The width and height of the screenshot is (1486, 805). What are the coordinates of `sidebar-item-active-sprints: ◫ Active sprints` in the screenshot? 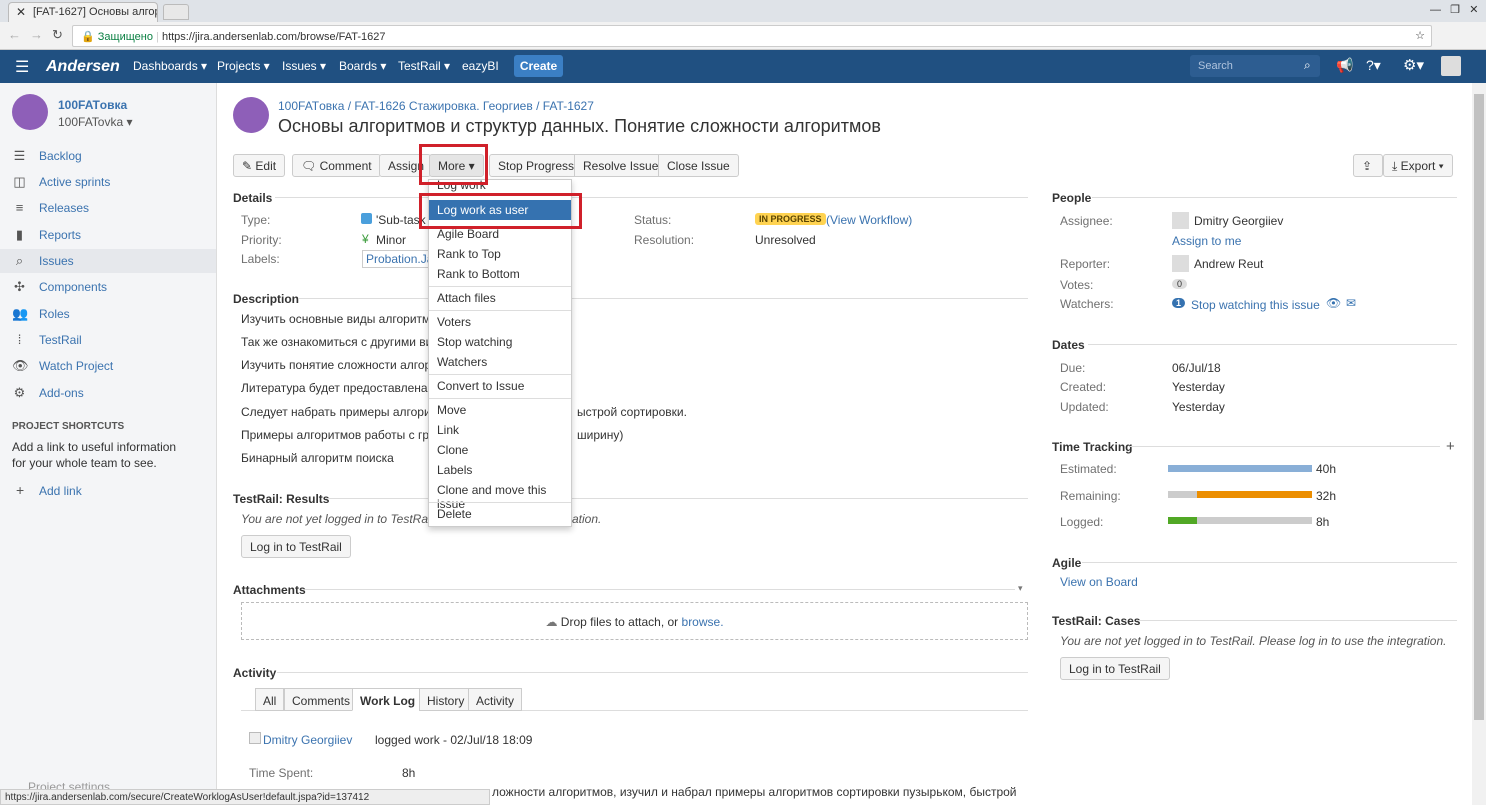 It's located at (108, 182).